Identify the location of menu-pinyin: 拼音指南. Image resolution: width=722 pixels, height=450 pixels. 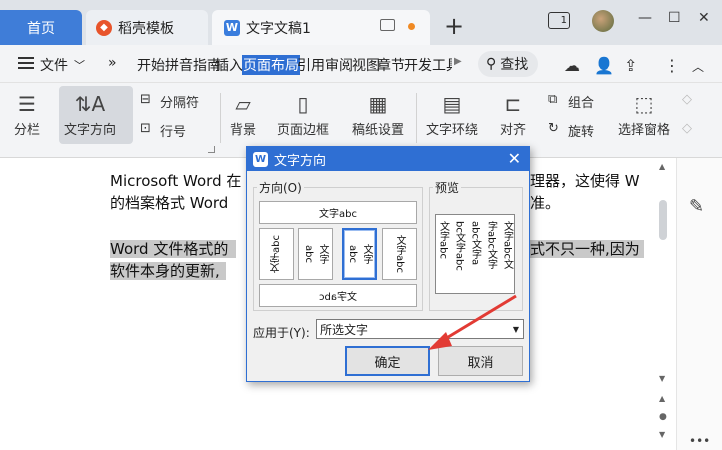
(193, 65).